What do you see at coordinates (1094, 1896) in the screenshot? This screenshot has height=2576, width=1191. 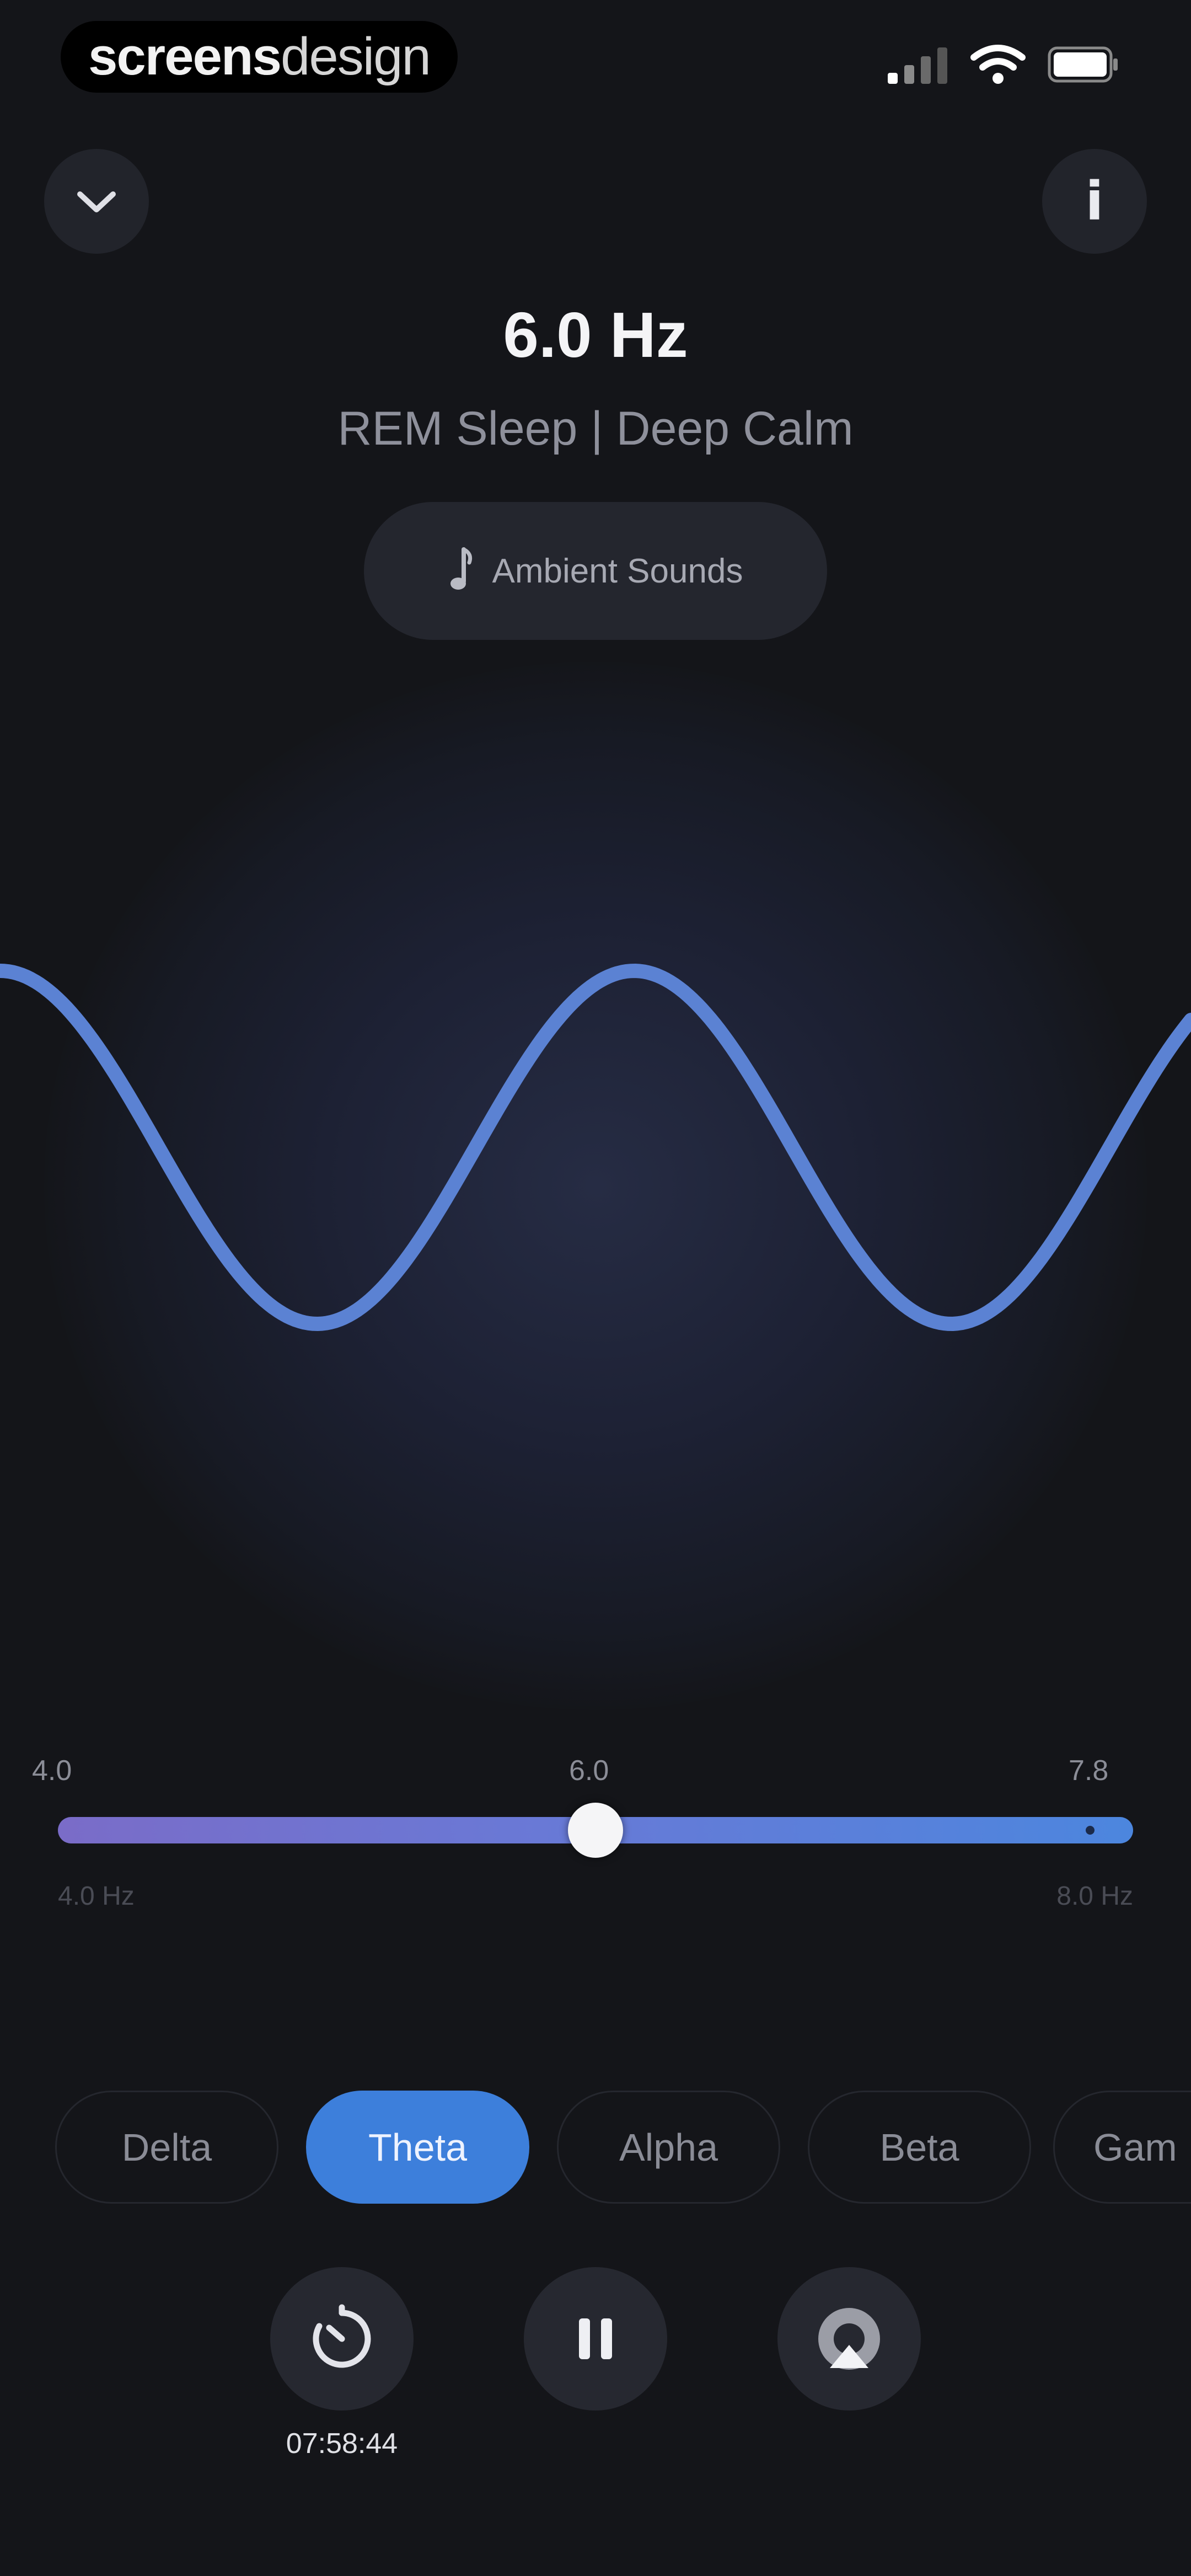 I see `range-max-label: 8.0 Hz` at bounding box center [1094, 1896].